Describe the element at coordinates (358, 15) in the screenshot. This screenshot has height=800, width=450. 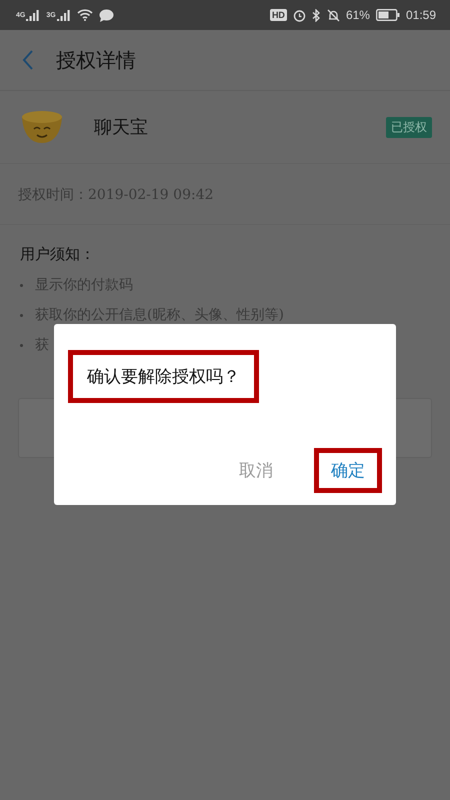
I see `battery-percent: 61%` at that location.